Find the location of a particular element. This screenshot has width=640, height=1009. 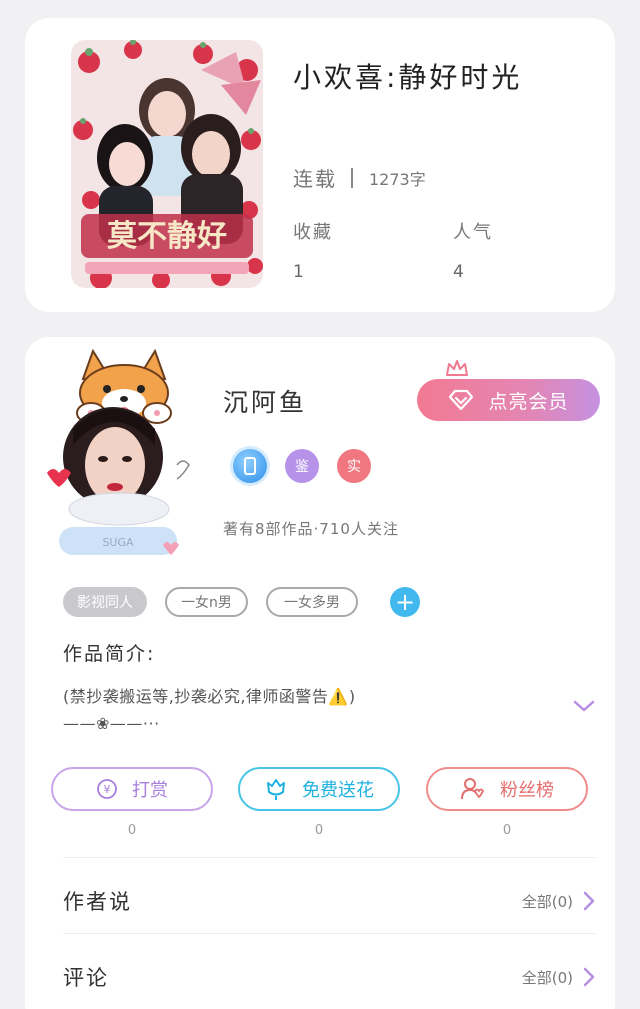

comments-row: 评论 全部(0) is located at coordinates (329, 977).